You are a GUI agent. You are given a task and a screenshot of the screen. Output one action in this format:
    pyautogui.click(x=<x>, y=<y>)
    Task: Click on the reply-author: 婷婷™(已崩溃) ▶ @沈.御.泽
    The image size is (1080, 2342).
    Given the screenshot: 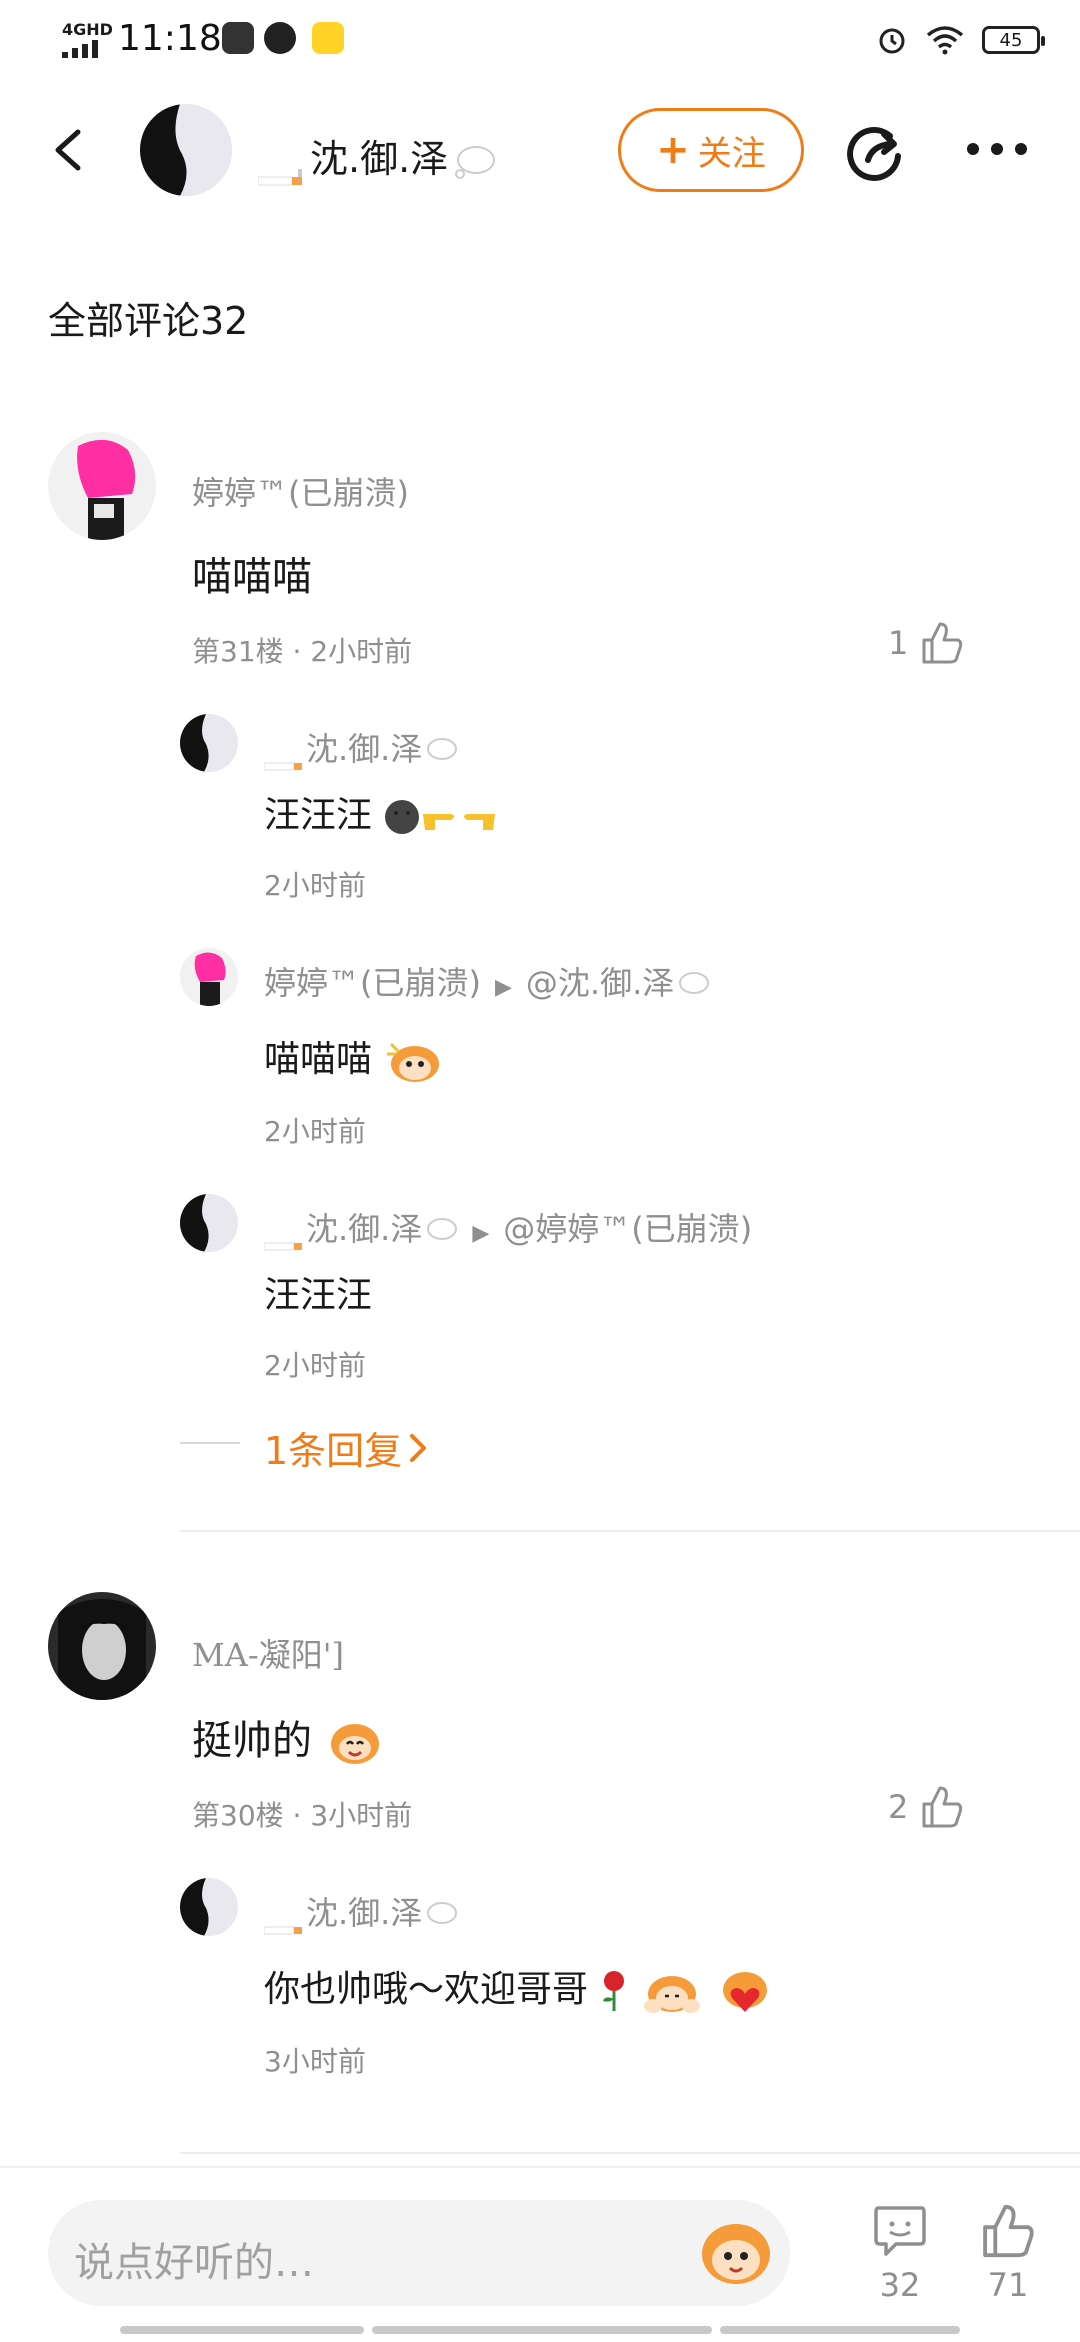 What is the action you would take?
    pyautogui.click(x=487, y=981)
    